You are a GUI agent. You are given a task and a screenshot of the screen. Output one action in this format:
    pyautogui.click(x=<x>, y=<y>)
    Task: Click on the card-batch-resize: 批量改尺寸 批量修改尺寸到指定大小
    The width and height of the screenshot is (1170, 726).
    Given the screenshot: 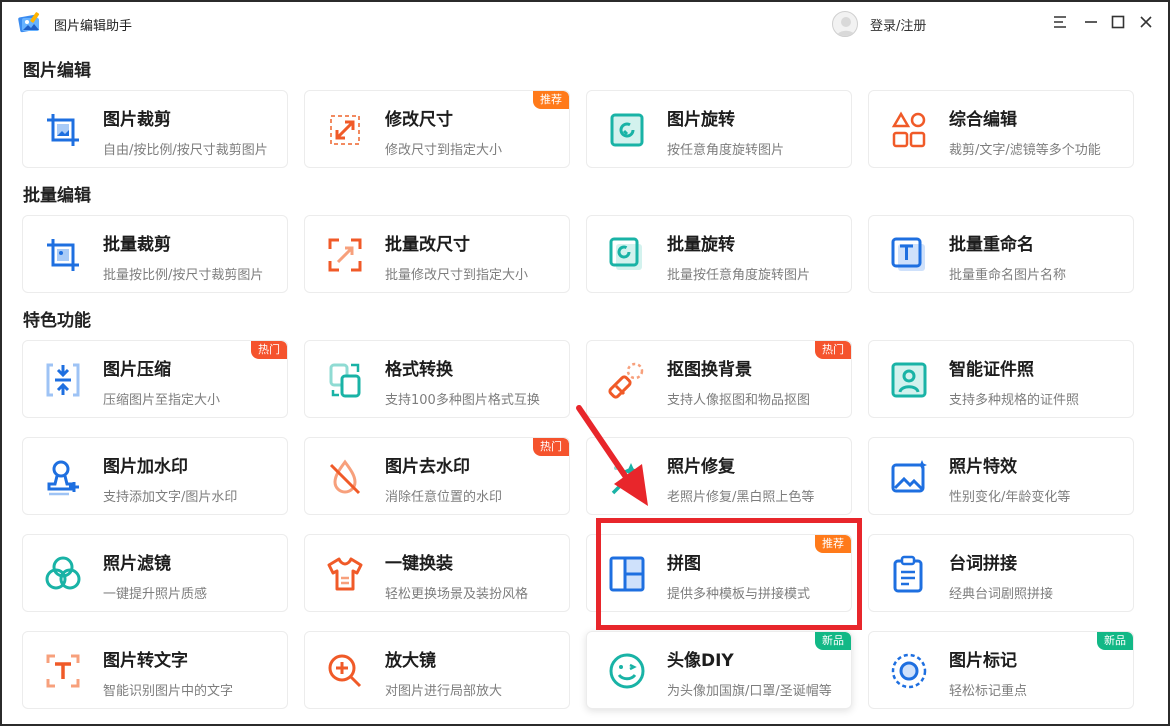 What is the action you would take?
    pyautogui.click(x=437, y=254)
    